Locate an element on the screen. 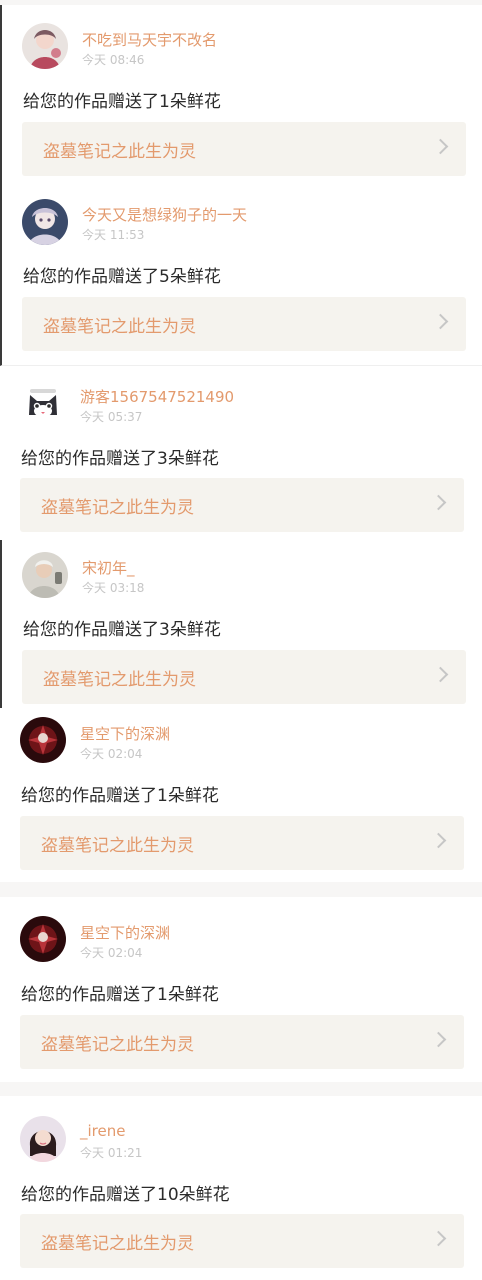  username: _irene is located at coordinates (102, 1131).